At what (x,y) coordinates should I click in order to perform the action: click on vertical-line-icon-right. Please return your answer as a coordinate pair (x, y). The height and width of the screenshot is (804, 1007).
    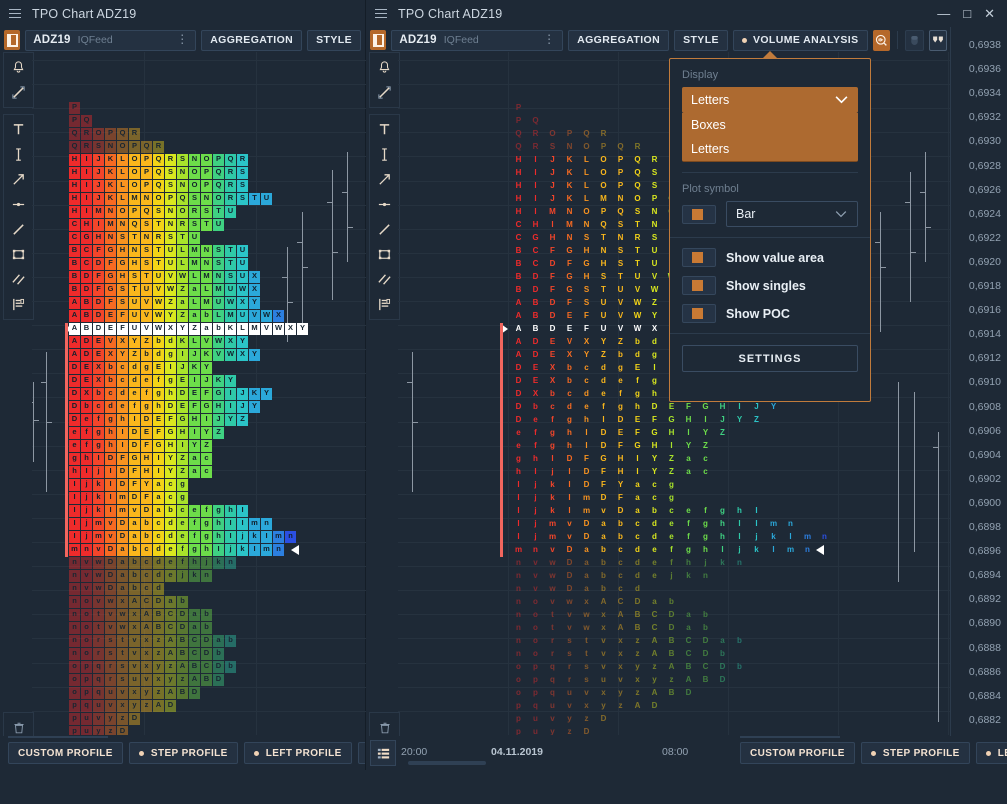
    Looking at the image, I should click on (384, 154).